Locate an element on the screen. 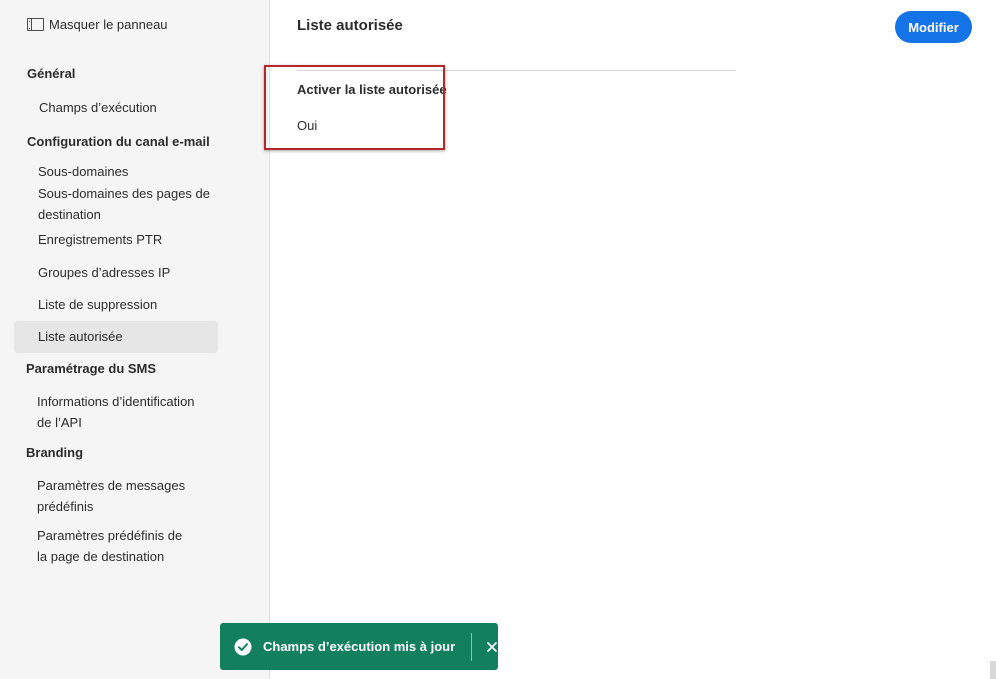 The width and height of the screenshot is (996, 679). section-email-channel: Configuration du canal e-mail is located at coordinates (118, 141).